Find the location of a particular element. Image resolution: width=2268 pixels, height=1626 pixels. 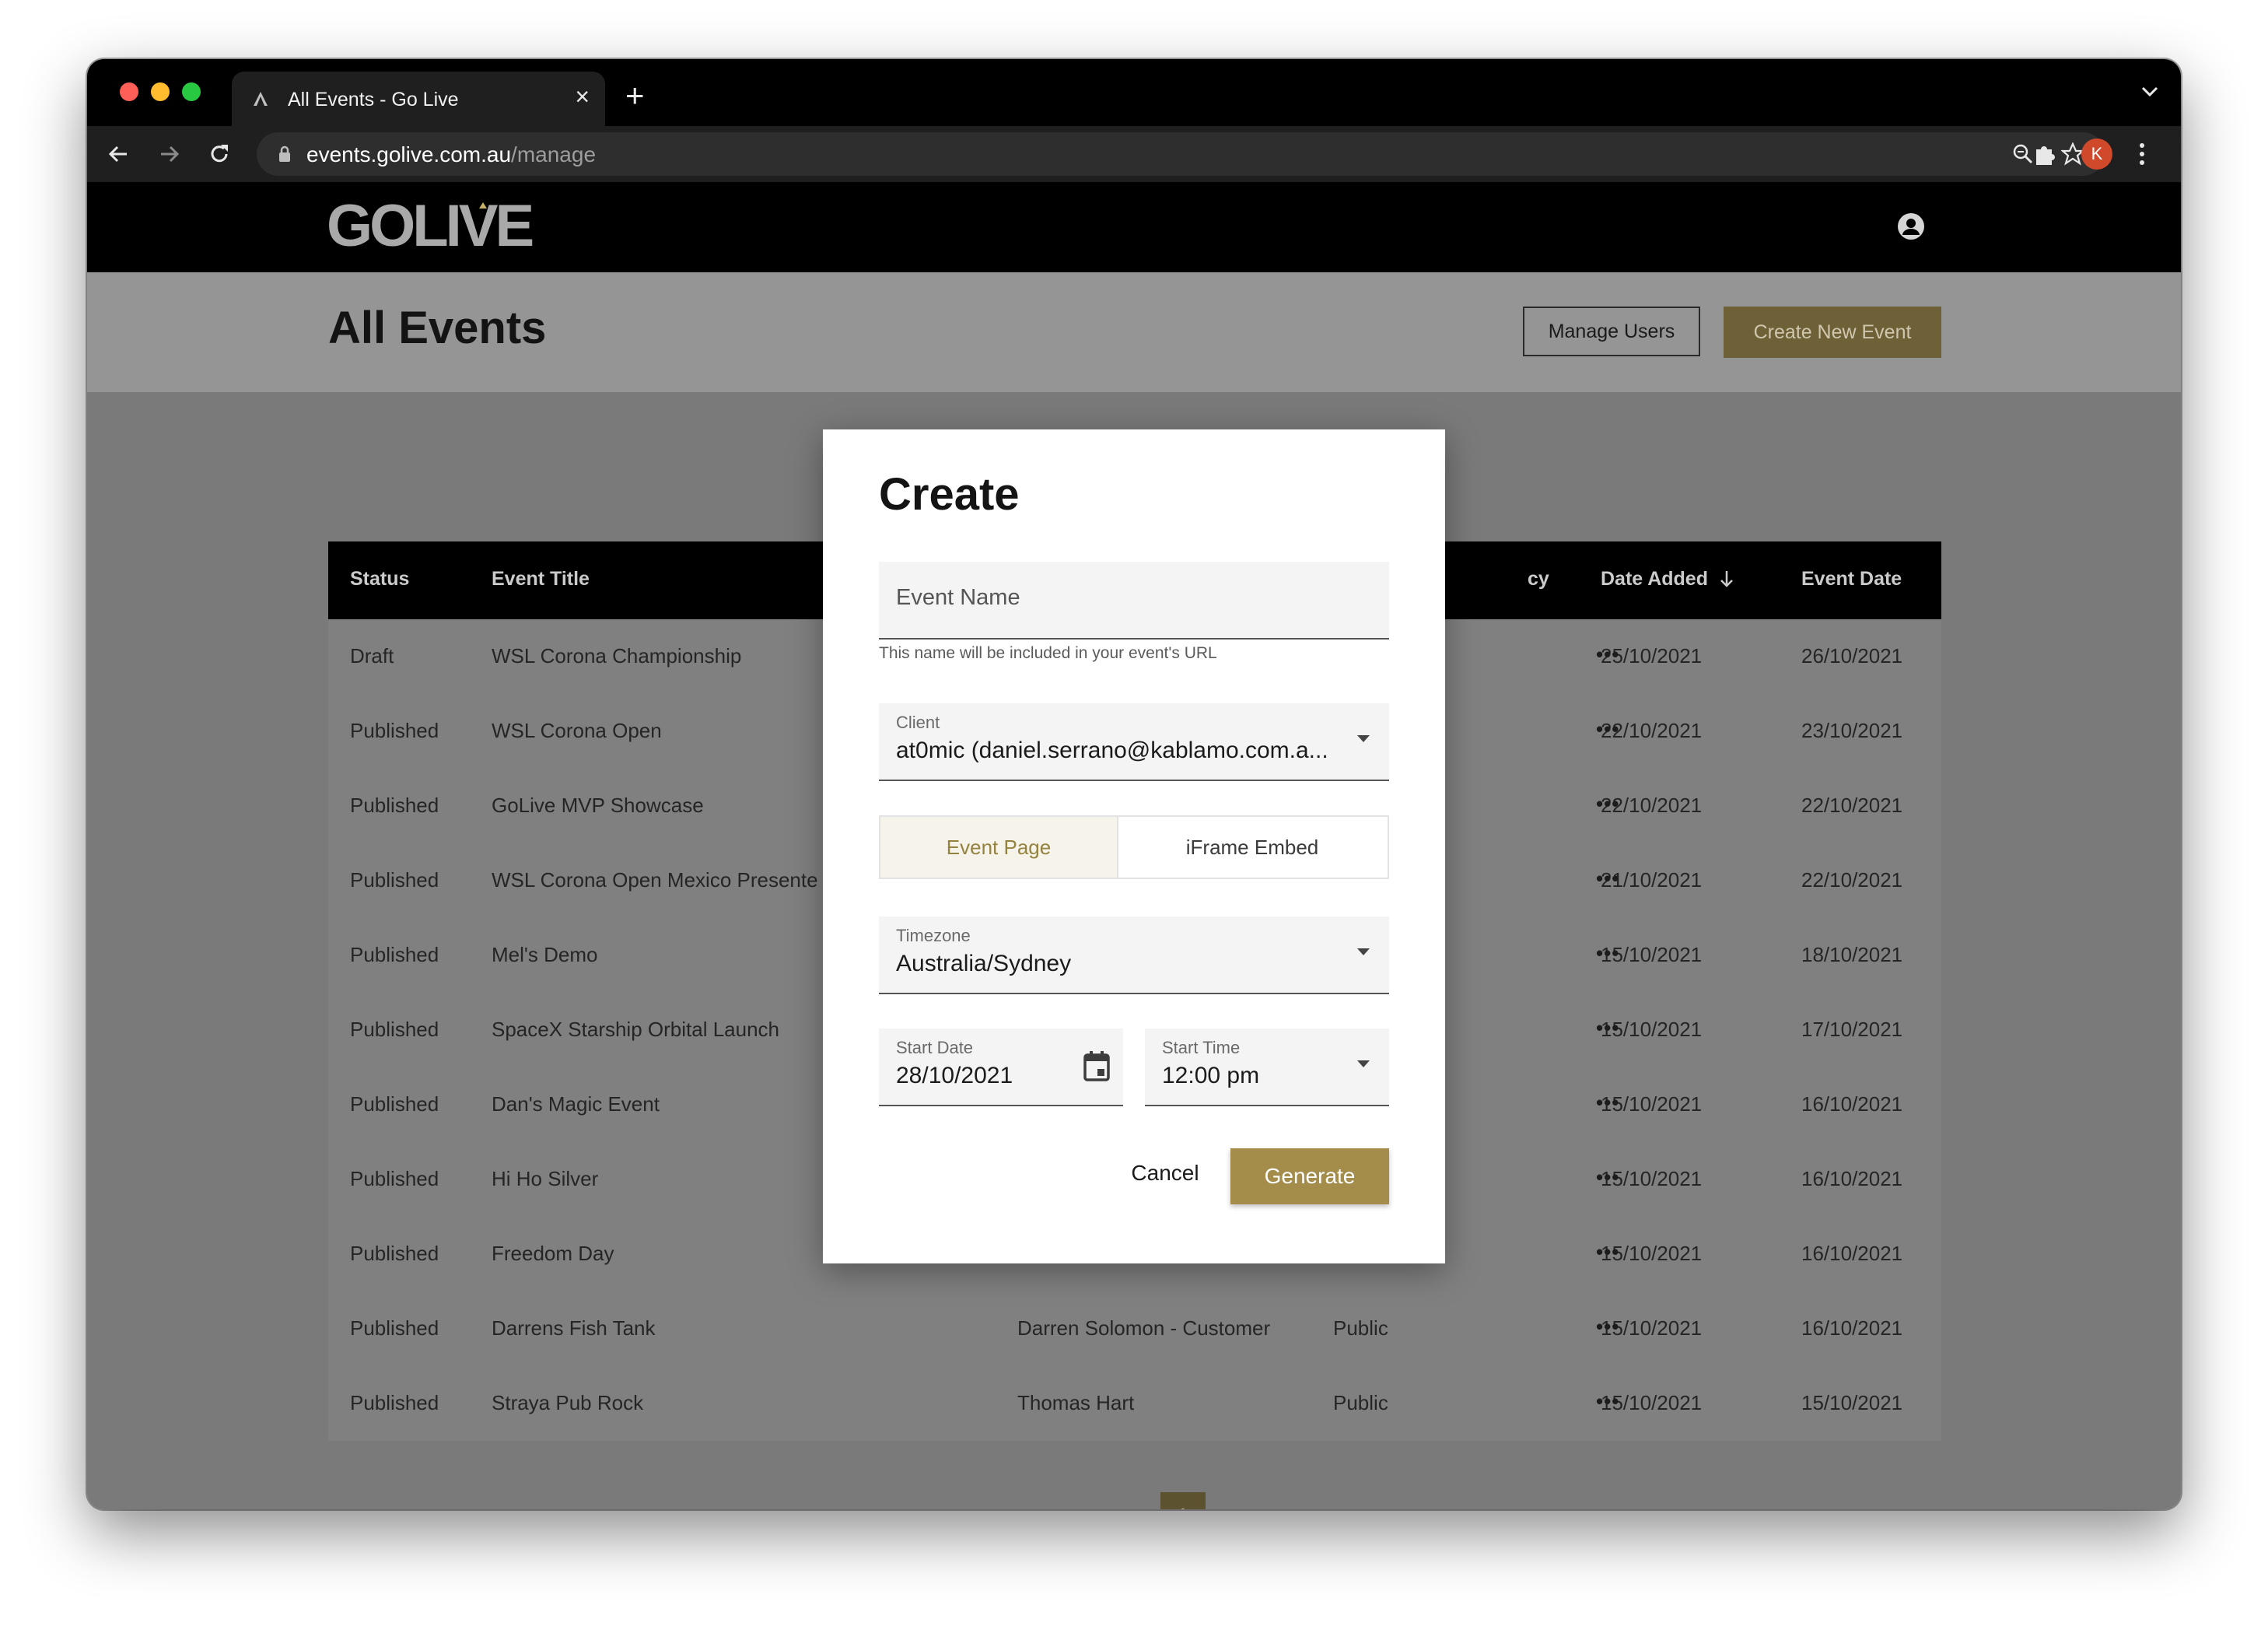

tab-strip: All Events - Go Live × + is located at coordinates (1134, 92).